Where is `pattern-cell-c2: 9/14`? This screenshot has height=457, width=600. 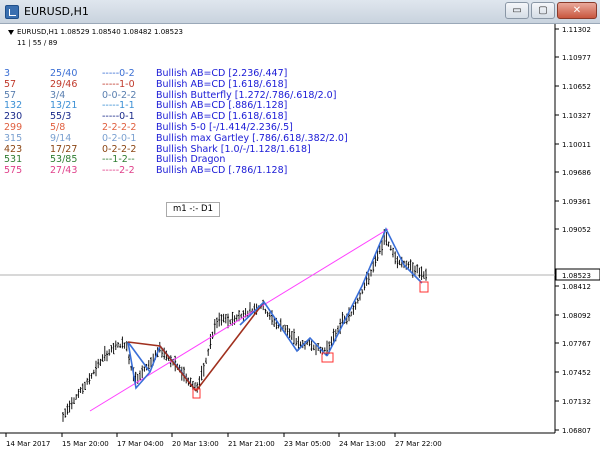
pattern-cell-c2: 9/14 is located at coordinates (61, 138).